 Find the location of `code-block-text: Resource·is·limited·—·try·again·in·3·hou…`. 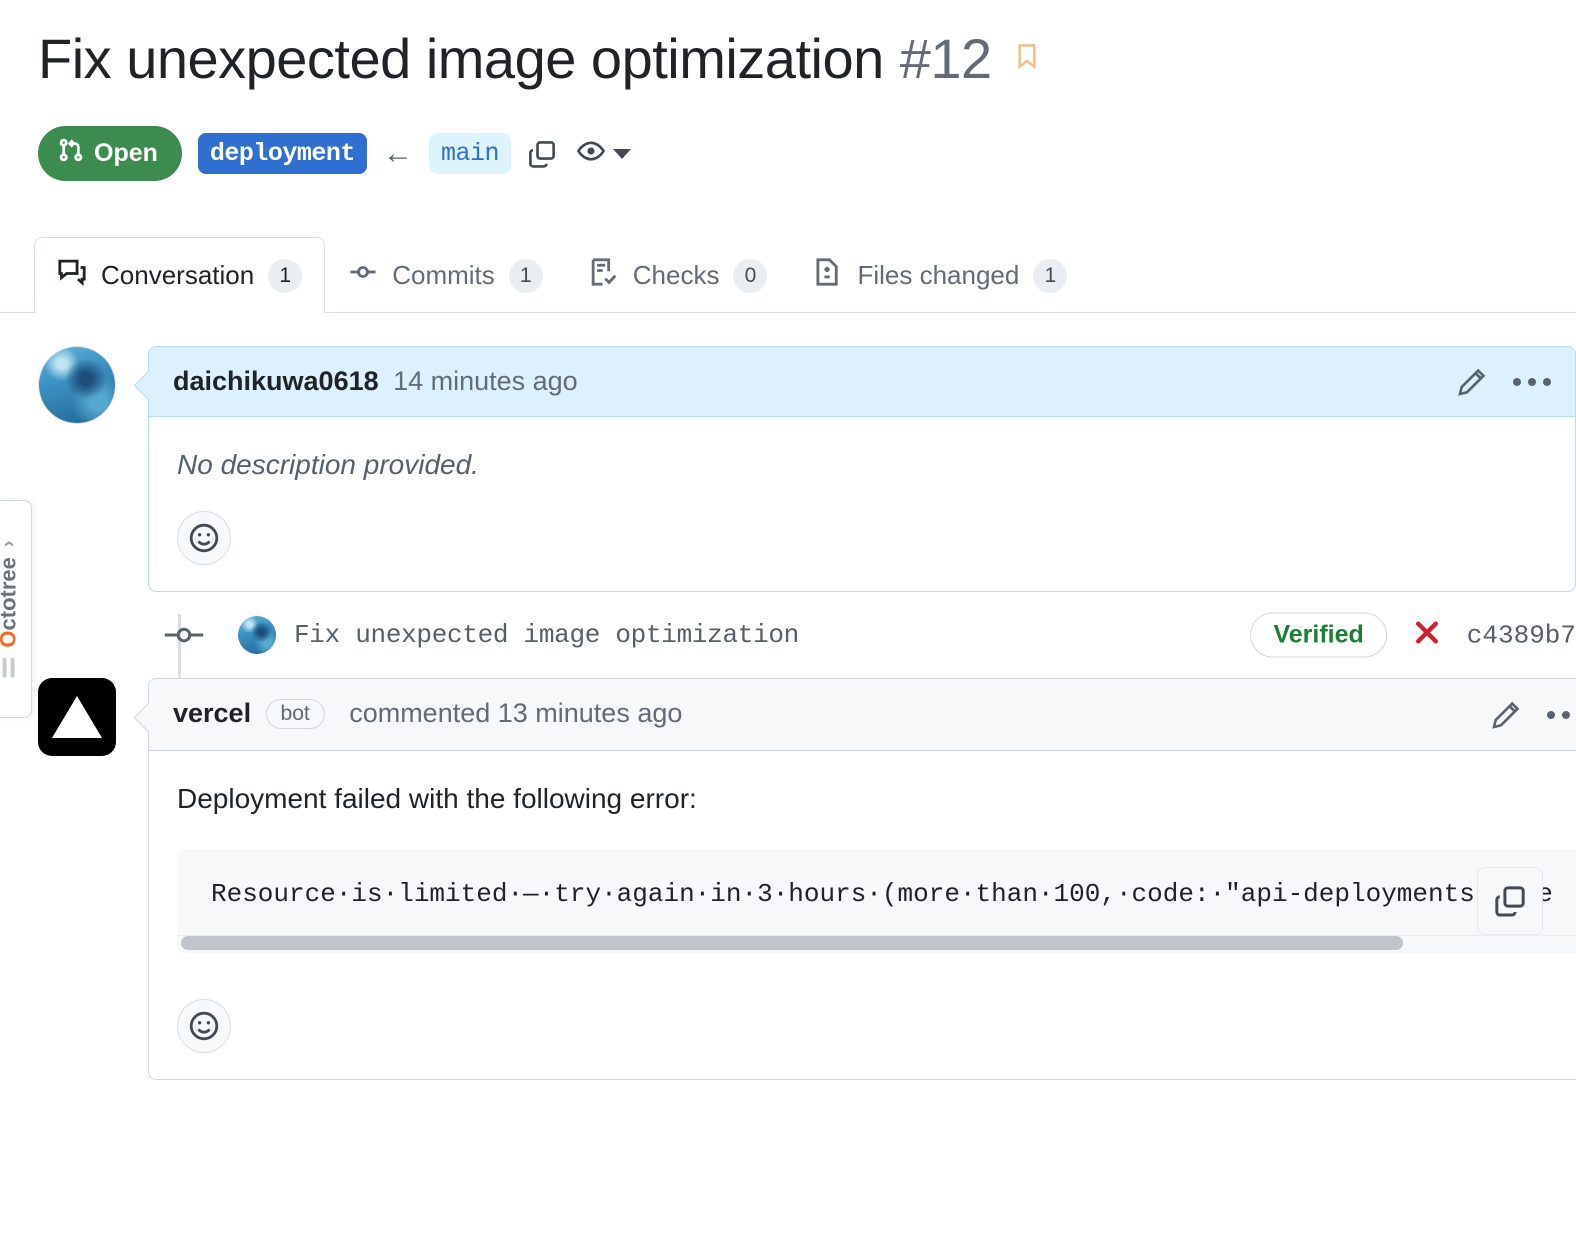

code-block-text: Resource·is·limited·—·try·again·in·3·hou… is located at coordinates (882, 894).